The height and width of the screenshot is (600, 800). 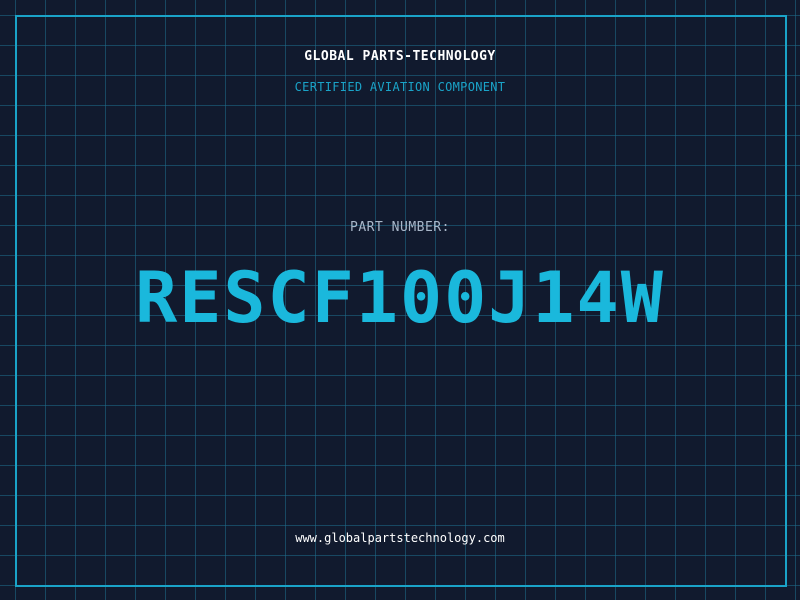 What do you see at coordinates (400, 538) in the screenshot?
I see `website-url: www.globalpartstechnology.com` at bounding box center [400, 538].